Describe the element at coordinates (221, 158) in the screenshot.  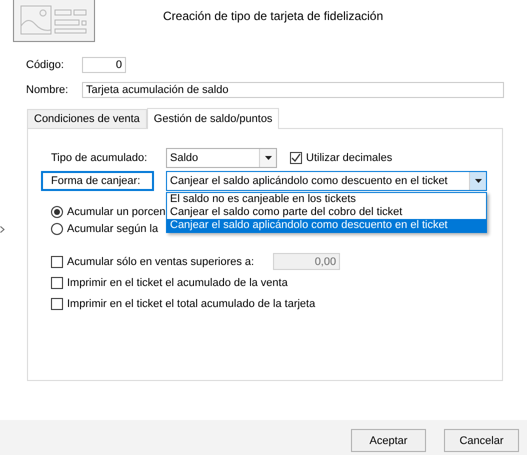
I see `dropdown: Saldo` at that location.